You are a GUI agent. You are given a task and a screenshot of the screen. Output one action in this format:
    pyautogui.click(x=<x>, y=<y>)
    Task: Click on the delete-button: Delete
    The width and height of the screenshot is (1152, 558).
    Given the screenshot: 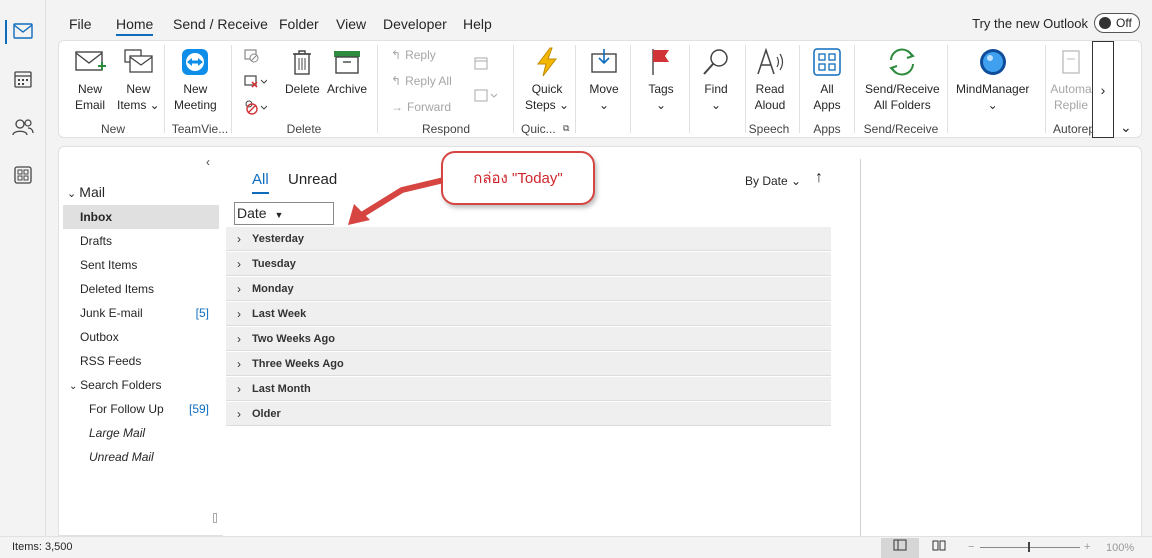 What is the action you would take?
    pyautogui.click(x=302, y=71)
    